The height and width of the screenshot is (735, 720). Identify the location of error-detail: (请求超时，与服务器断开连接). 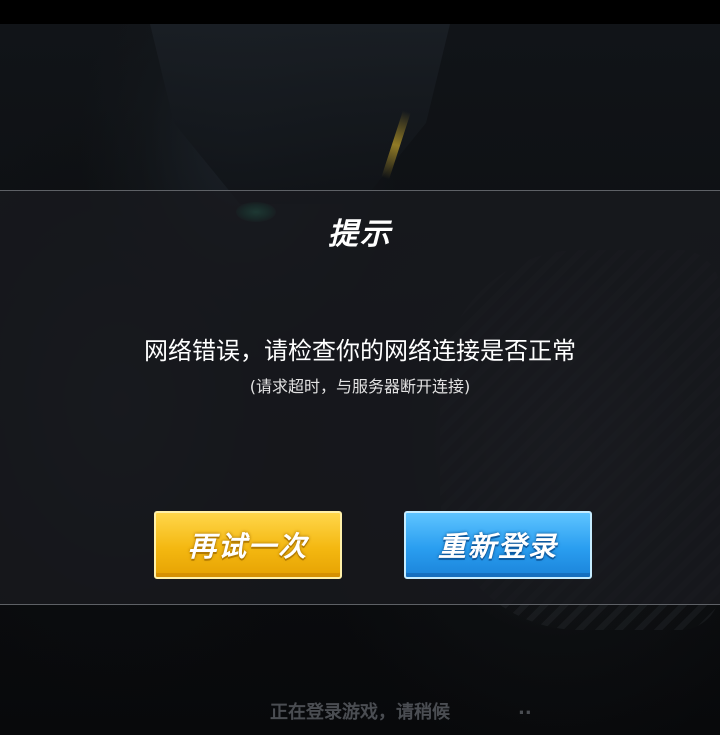
(360, 386).